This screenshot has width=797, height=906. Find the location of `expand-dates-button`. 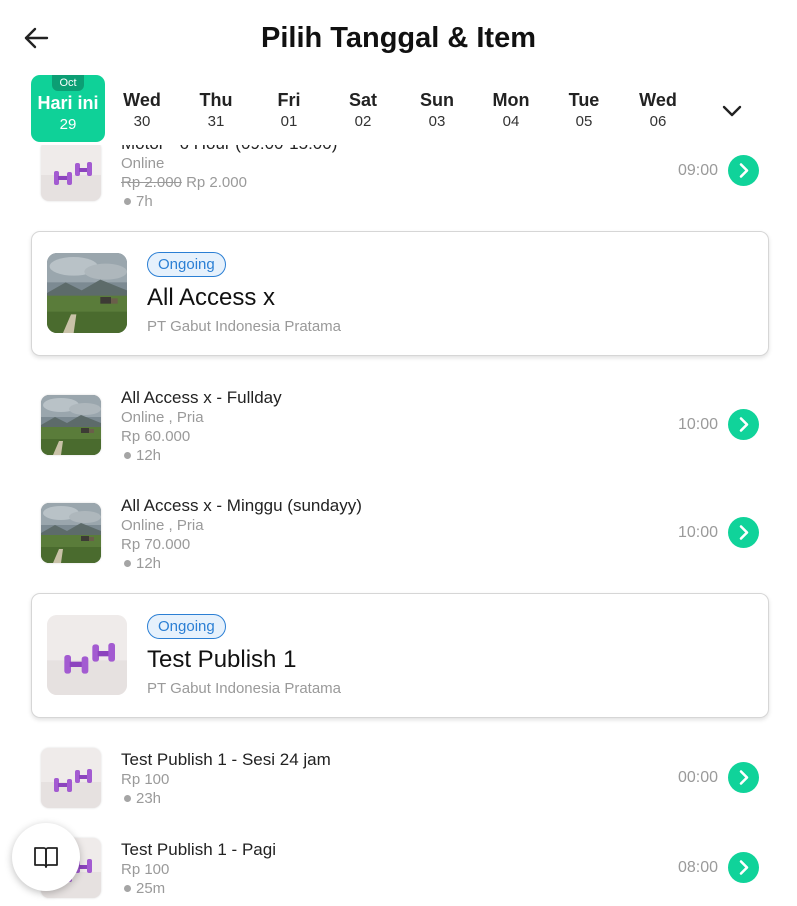

expand-dates-button is located at coordinates (732, 111).